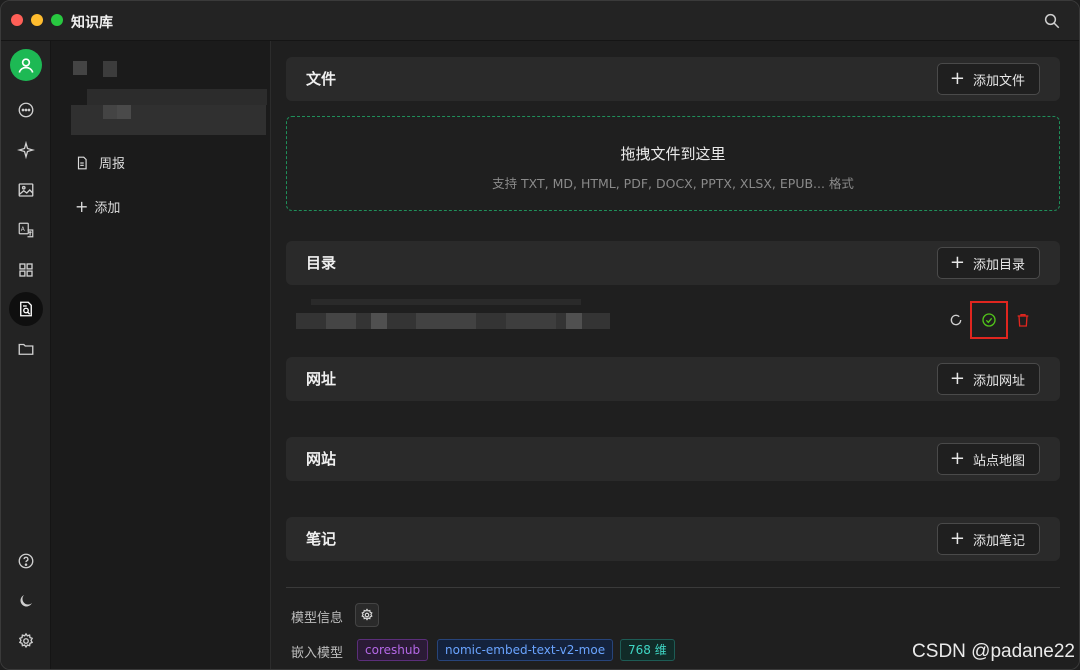 The height and width of the screenshot is (670, 1080). I want to click on sidebar-item-weekly-report: 周报, so click(100, 162).